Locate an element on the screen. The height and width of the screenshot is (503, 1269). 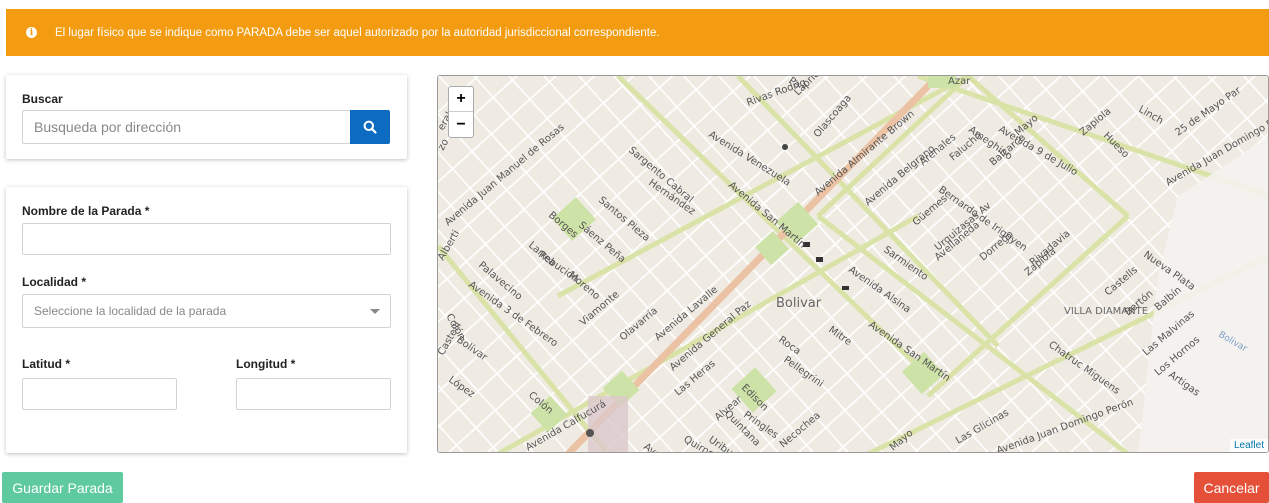
save-stop-button: Guardar Parada is located at coordinates (62, 487).